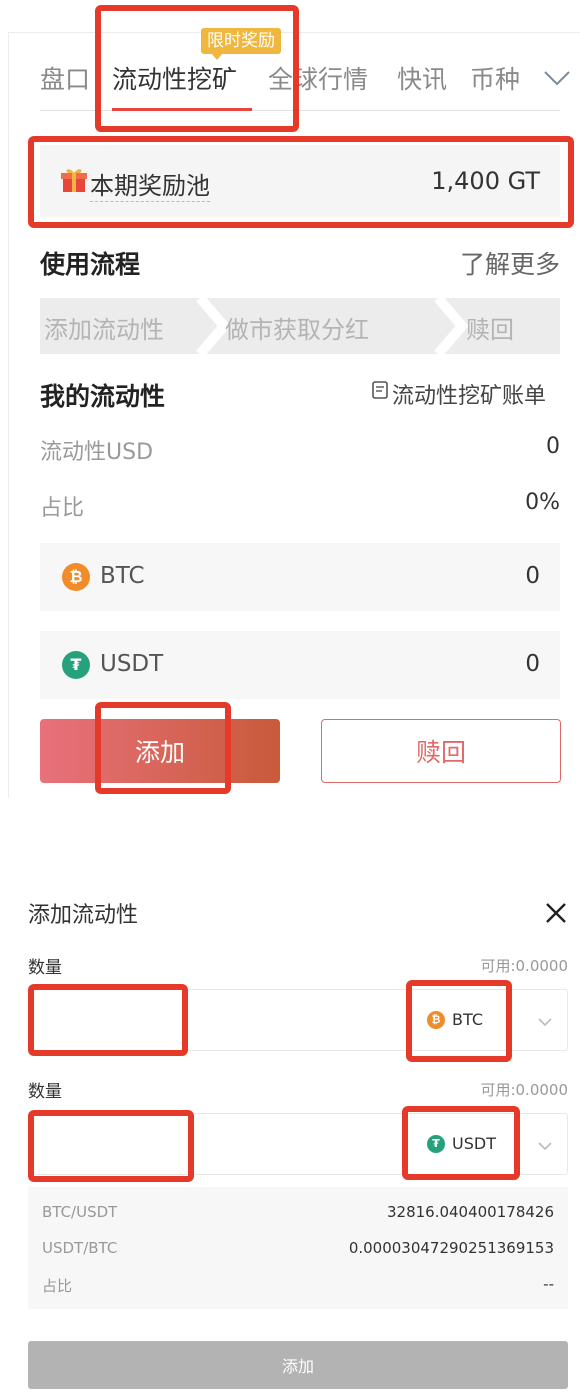 Image resolution: width=580 pixels, height=1396 pixels. What do you see at coordinates (103, 396) in the screenshot?
I see `my-liquidity-title: 我的流动性` at bounding box center [103, 396].